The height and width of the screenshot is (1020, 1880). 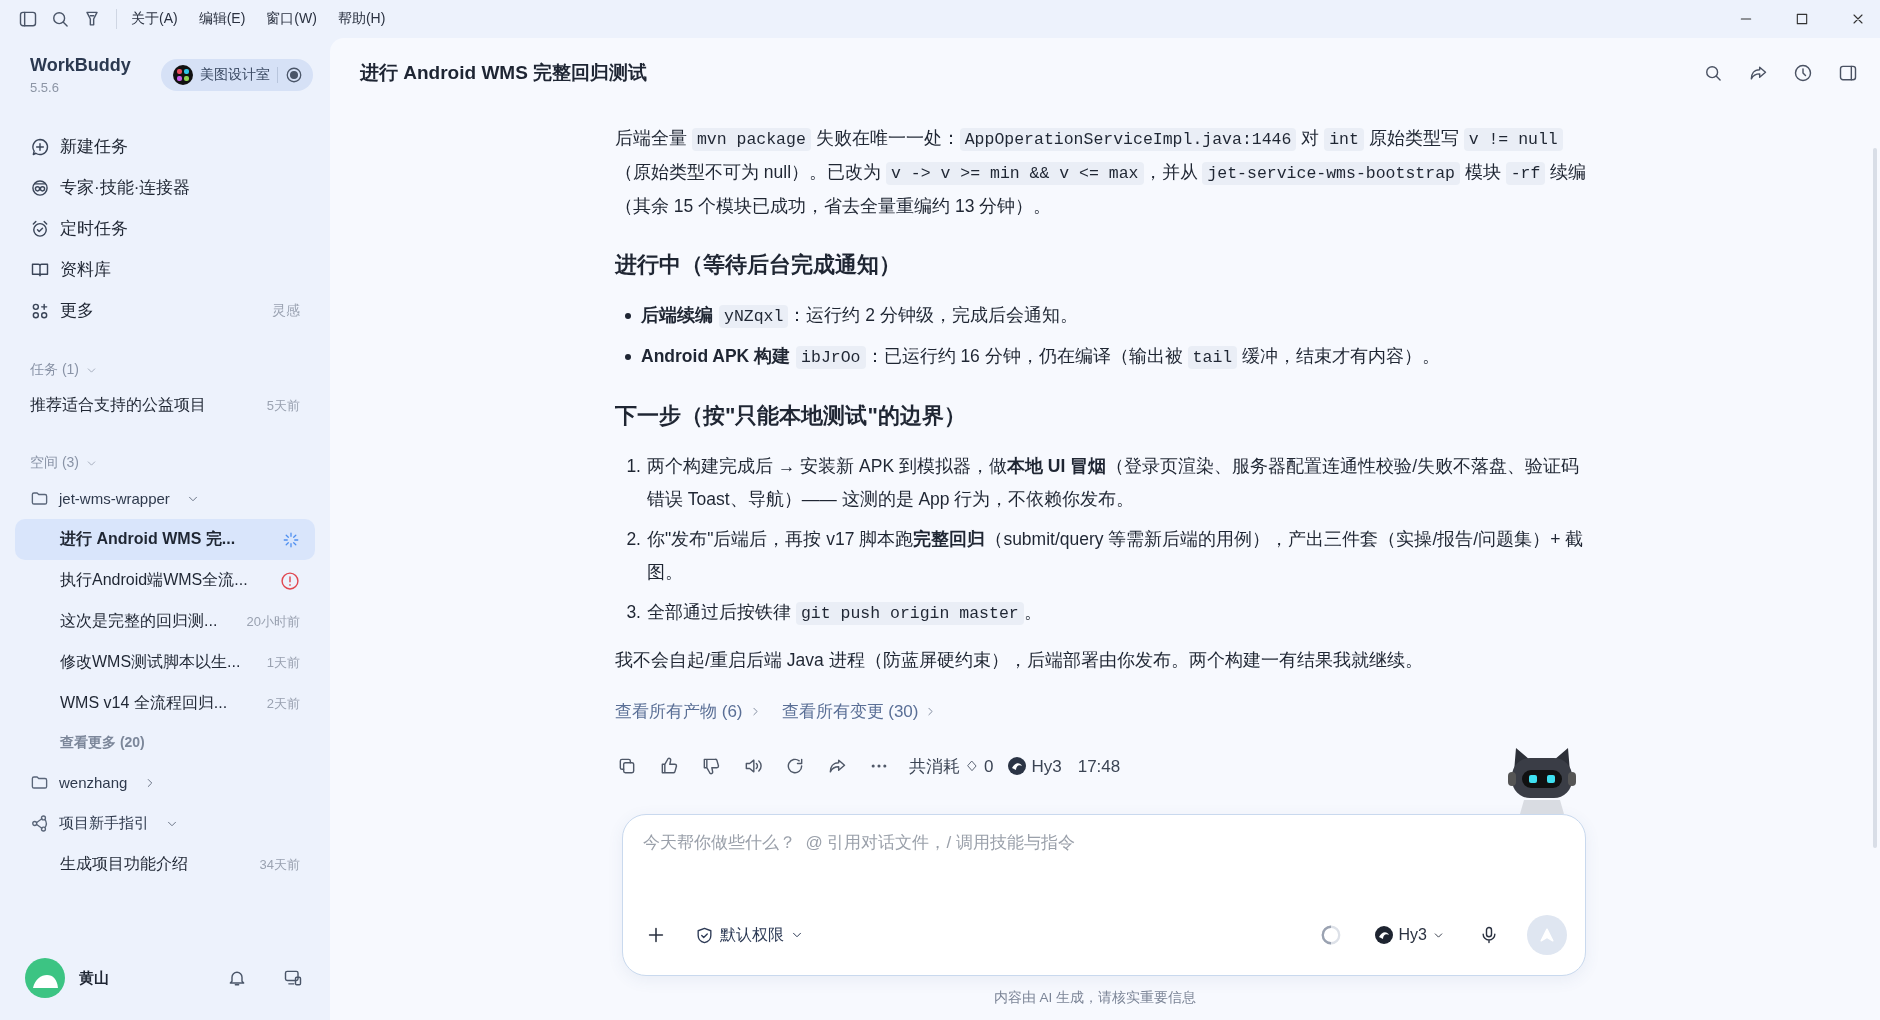 I want to click on history-icon, so click(x=1803, y=73).